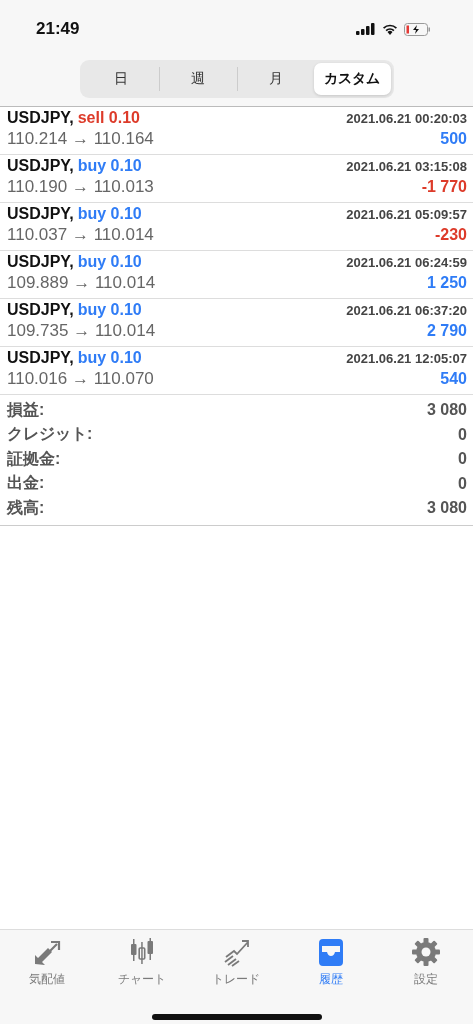 The height and width of the screenshot is (1024, 473). I want to click on summary-label: クレジット:, so click(50, 434).